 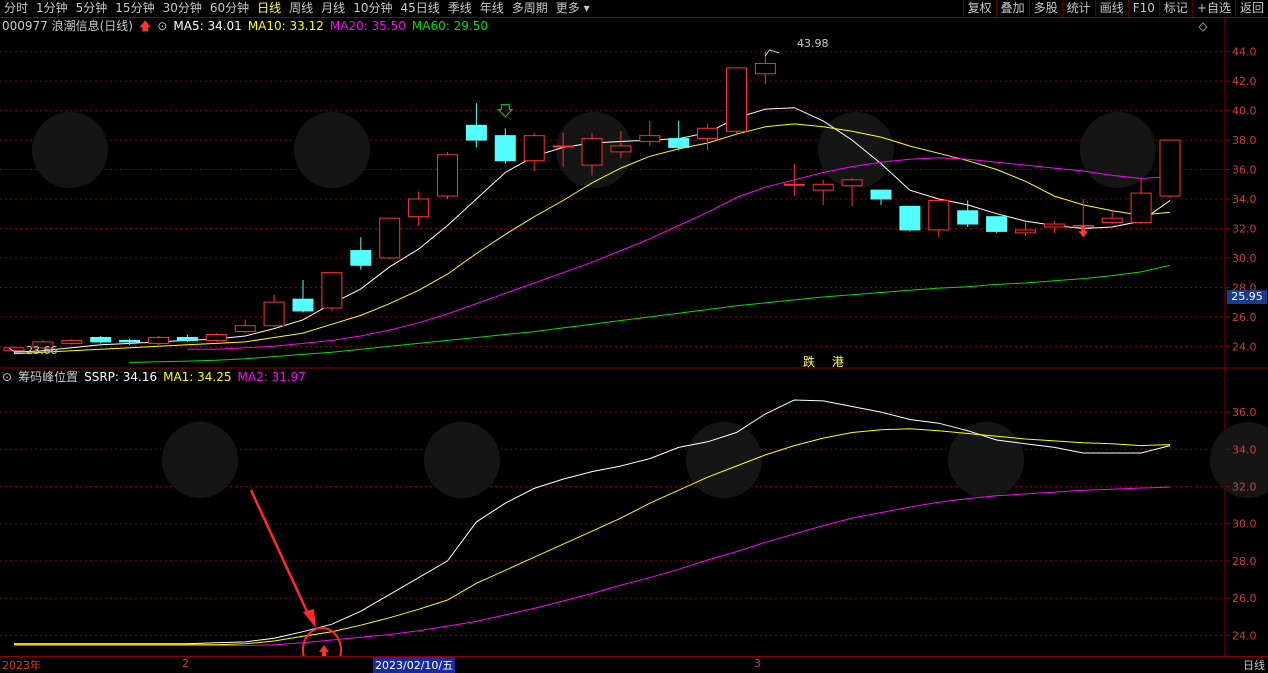 I want to click on xaxis-month-2: 2, so click(x=185, y=663).